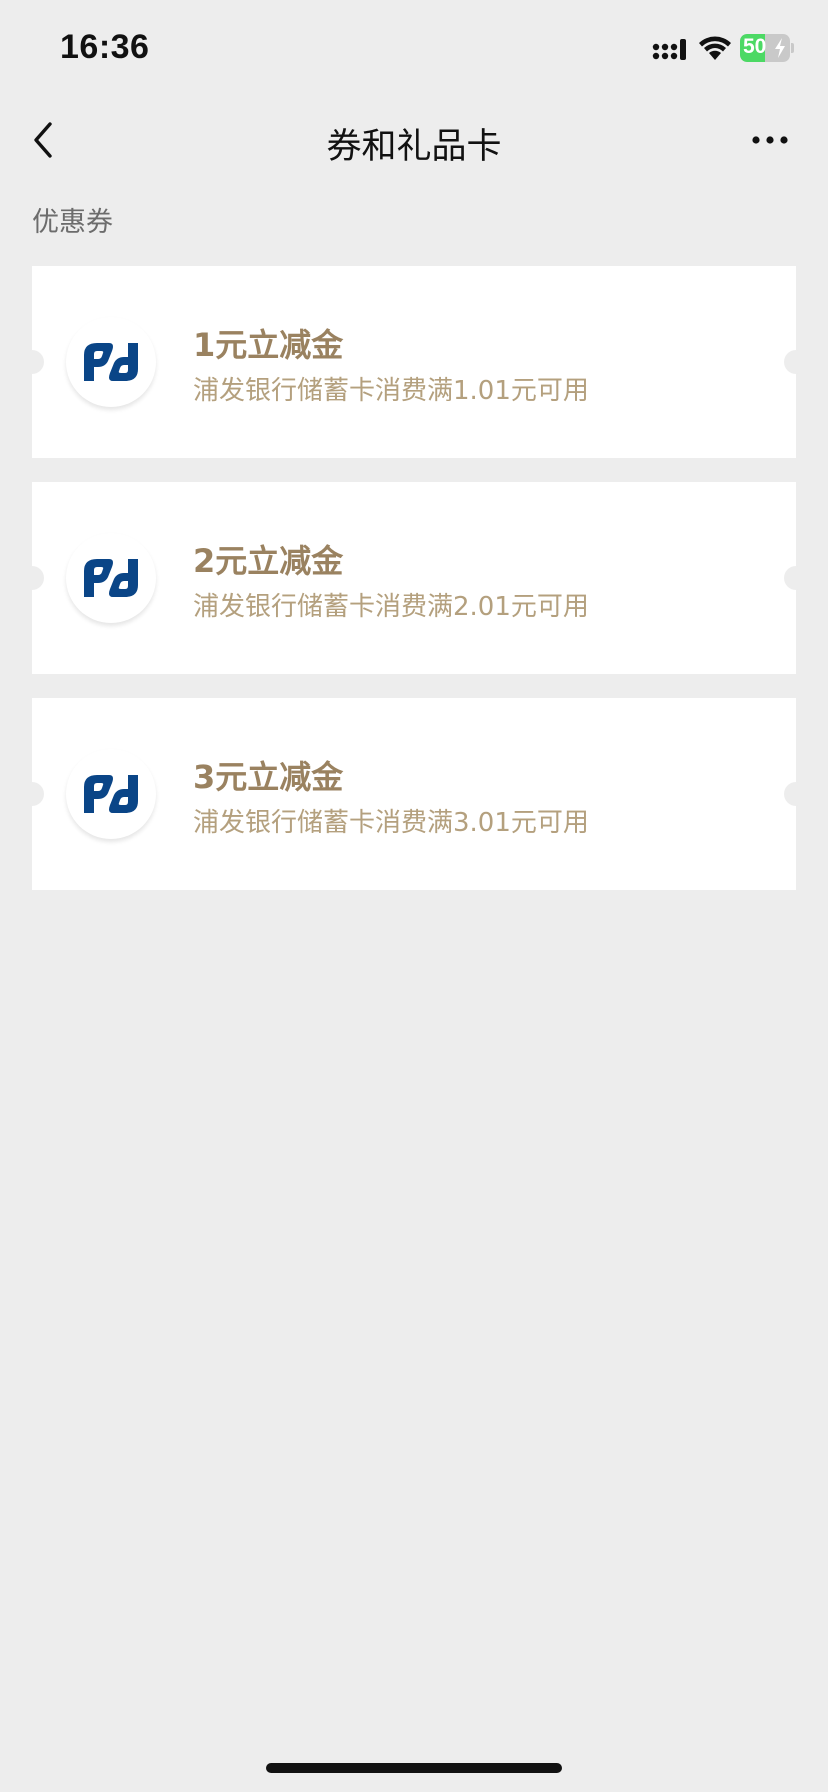 This screenshot has width=828, height=1792. What do you see at coordinates (780, 48) in the screenshot?
I see `charging-bolt-icon` at bounding box center [780, 48].